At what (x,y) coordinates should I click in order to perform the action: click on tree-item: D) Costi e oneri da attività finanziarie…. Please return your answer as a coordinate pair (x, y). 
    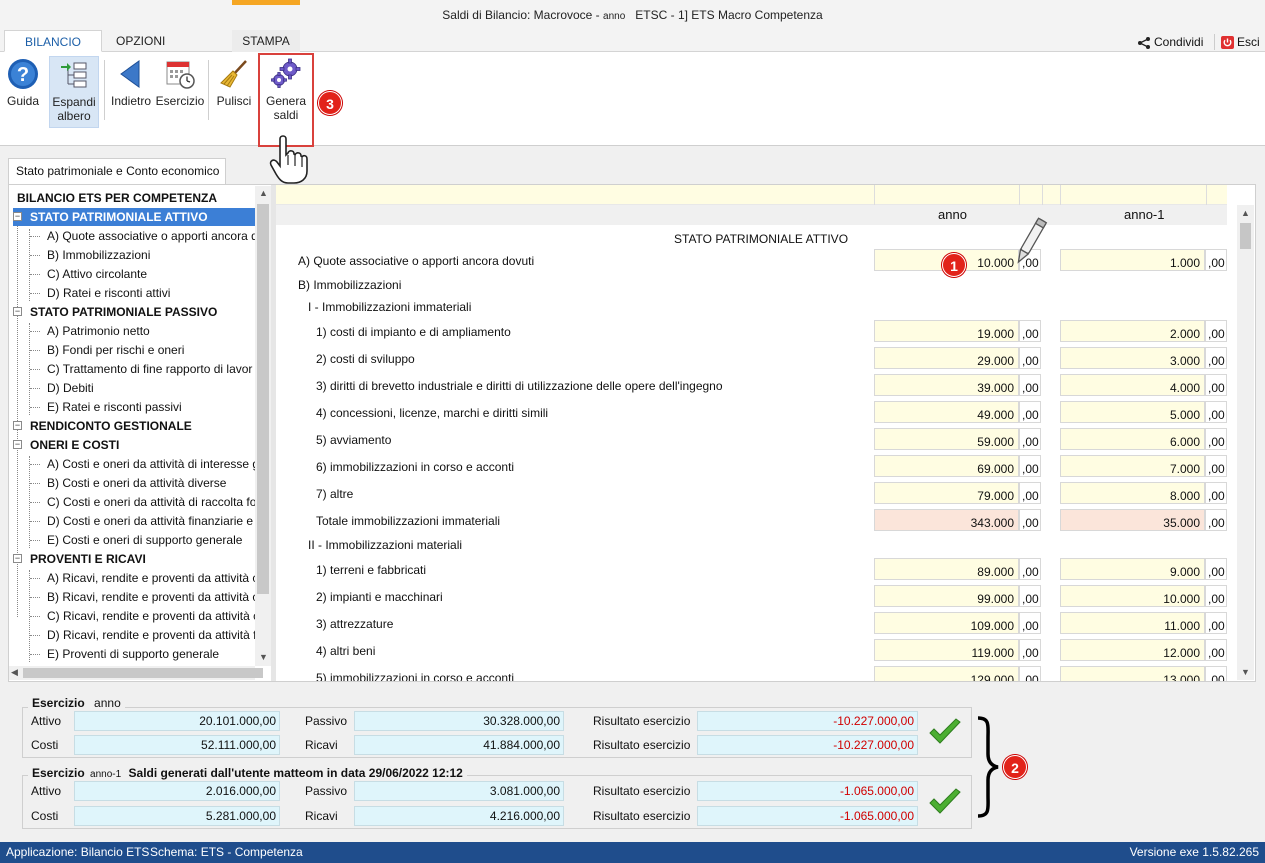
    Looking at the image, I should click on (146, 521).